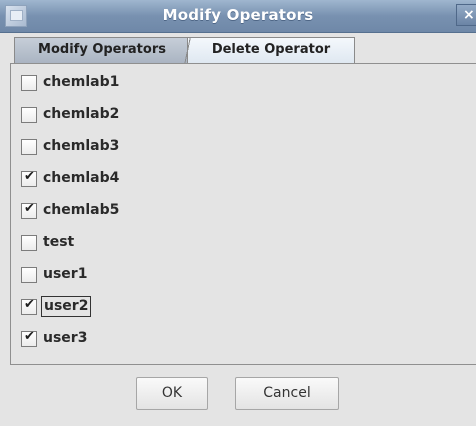 The image size is (476, 426). I want to click on operator-label: user2, so click(66, 306).